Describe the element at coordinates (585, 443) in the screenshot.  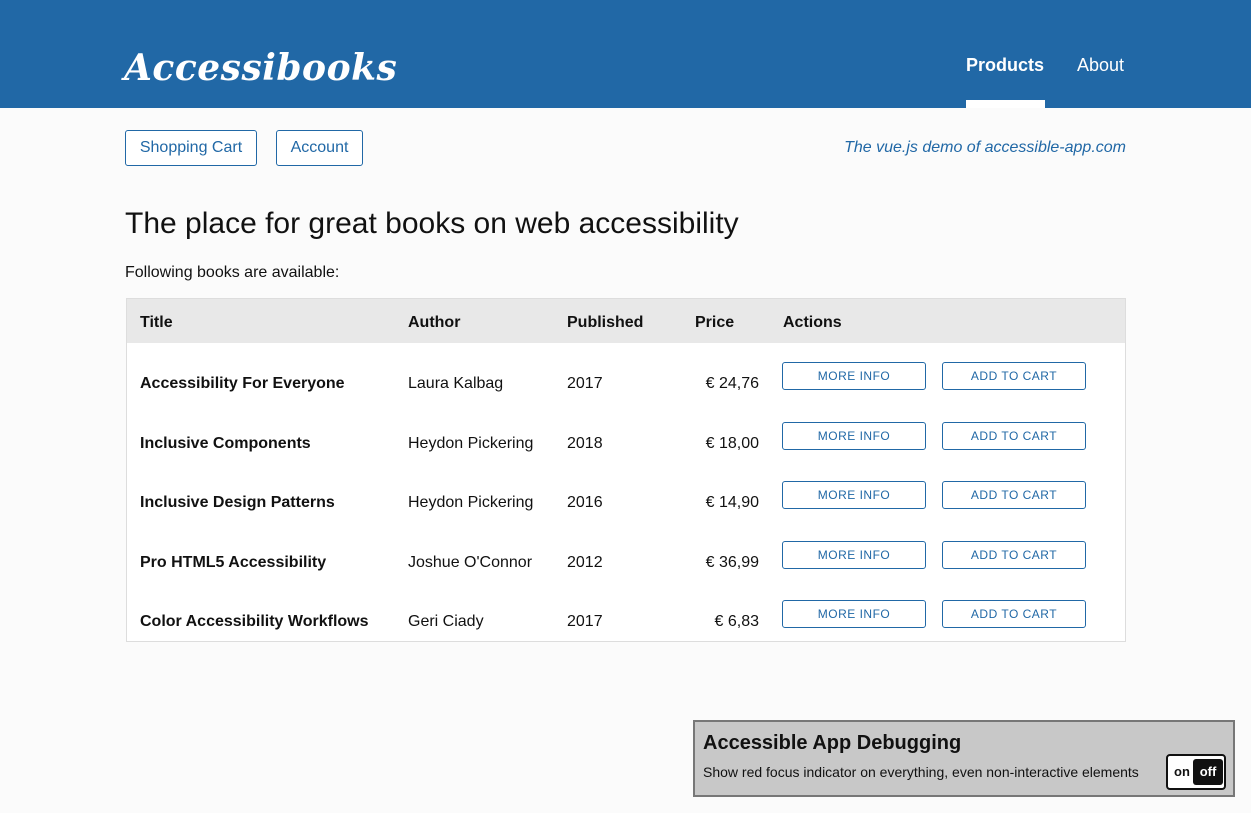
I see `book-published: 2018` at that location.